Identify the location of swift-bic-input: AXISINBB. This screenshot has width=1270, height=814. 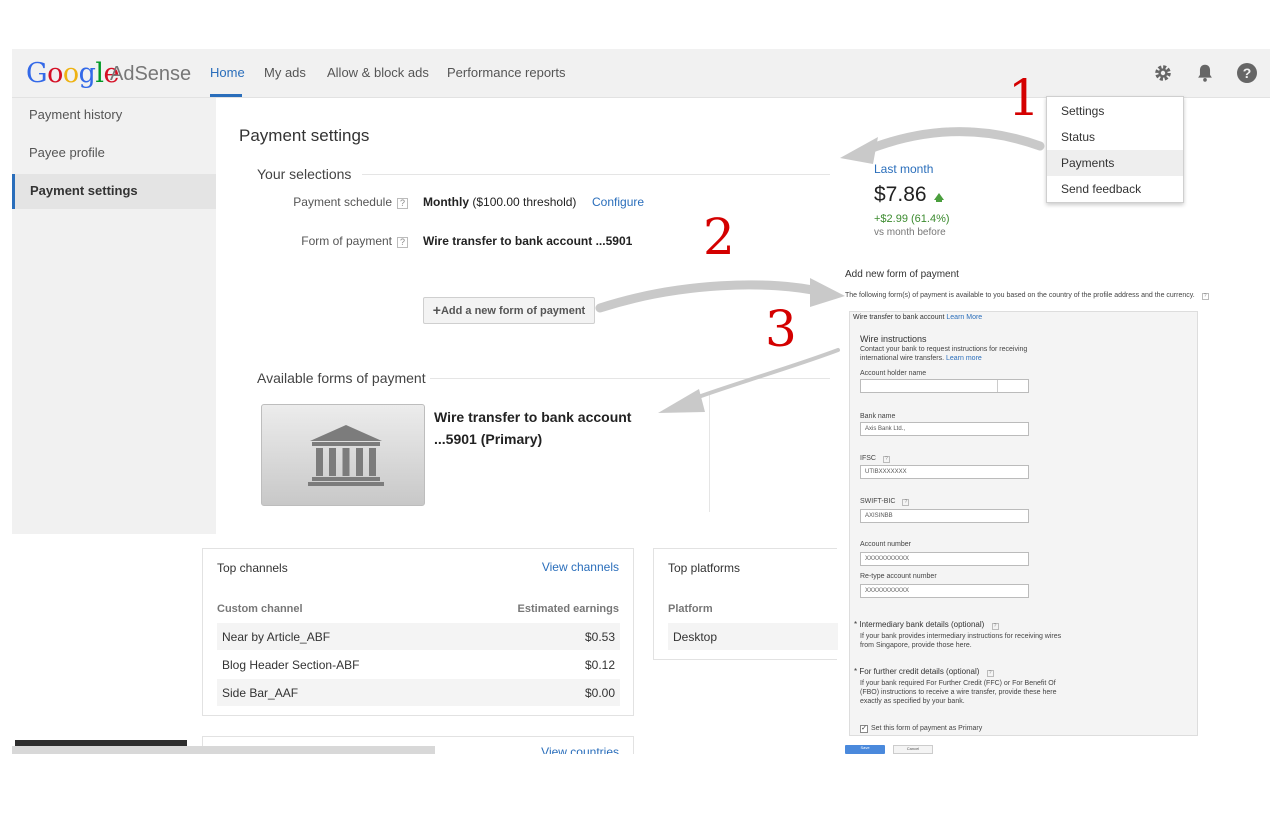
(944, 516).